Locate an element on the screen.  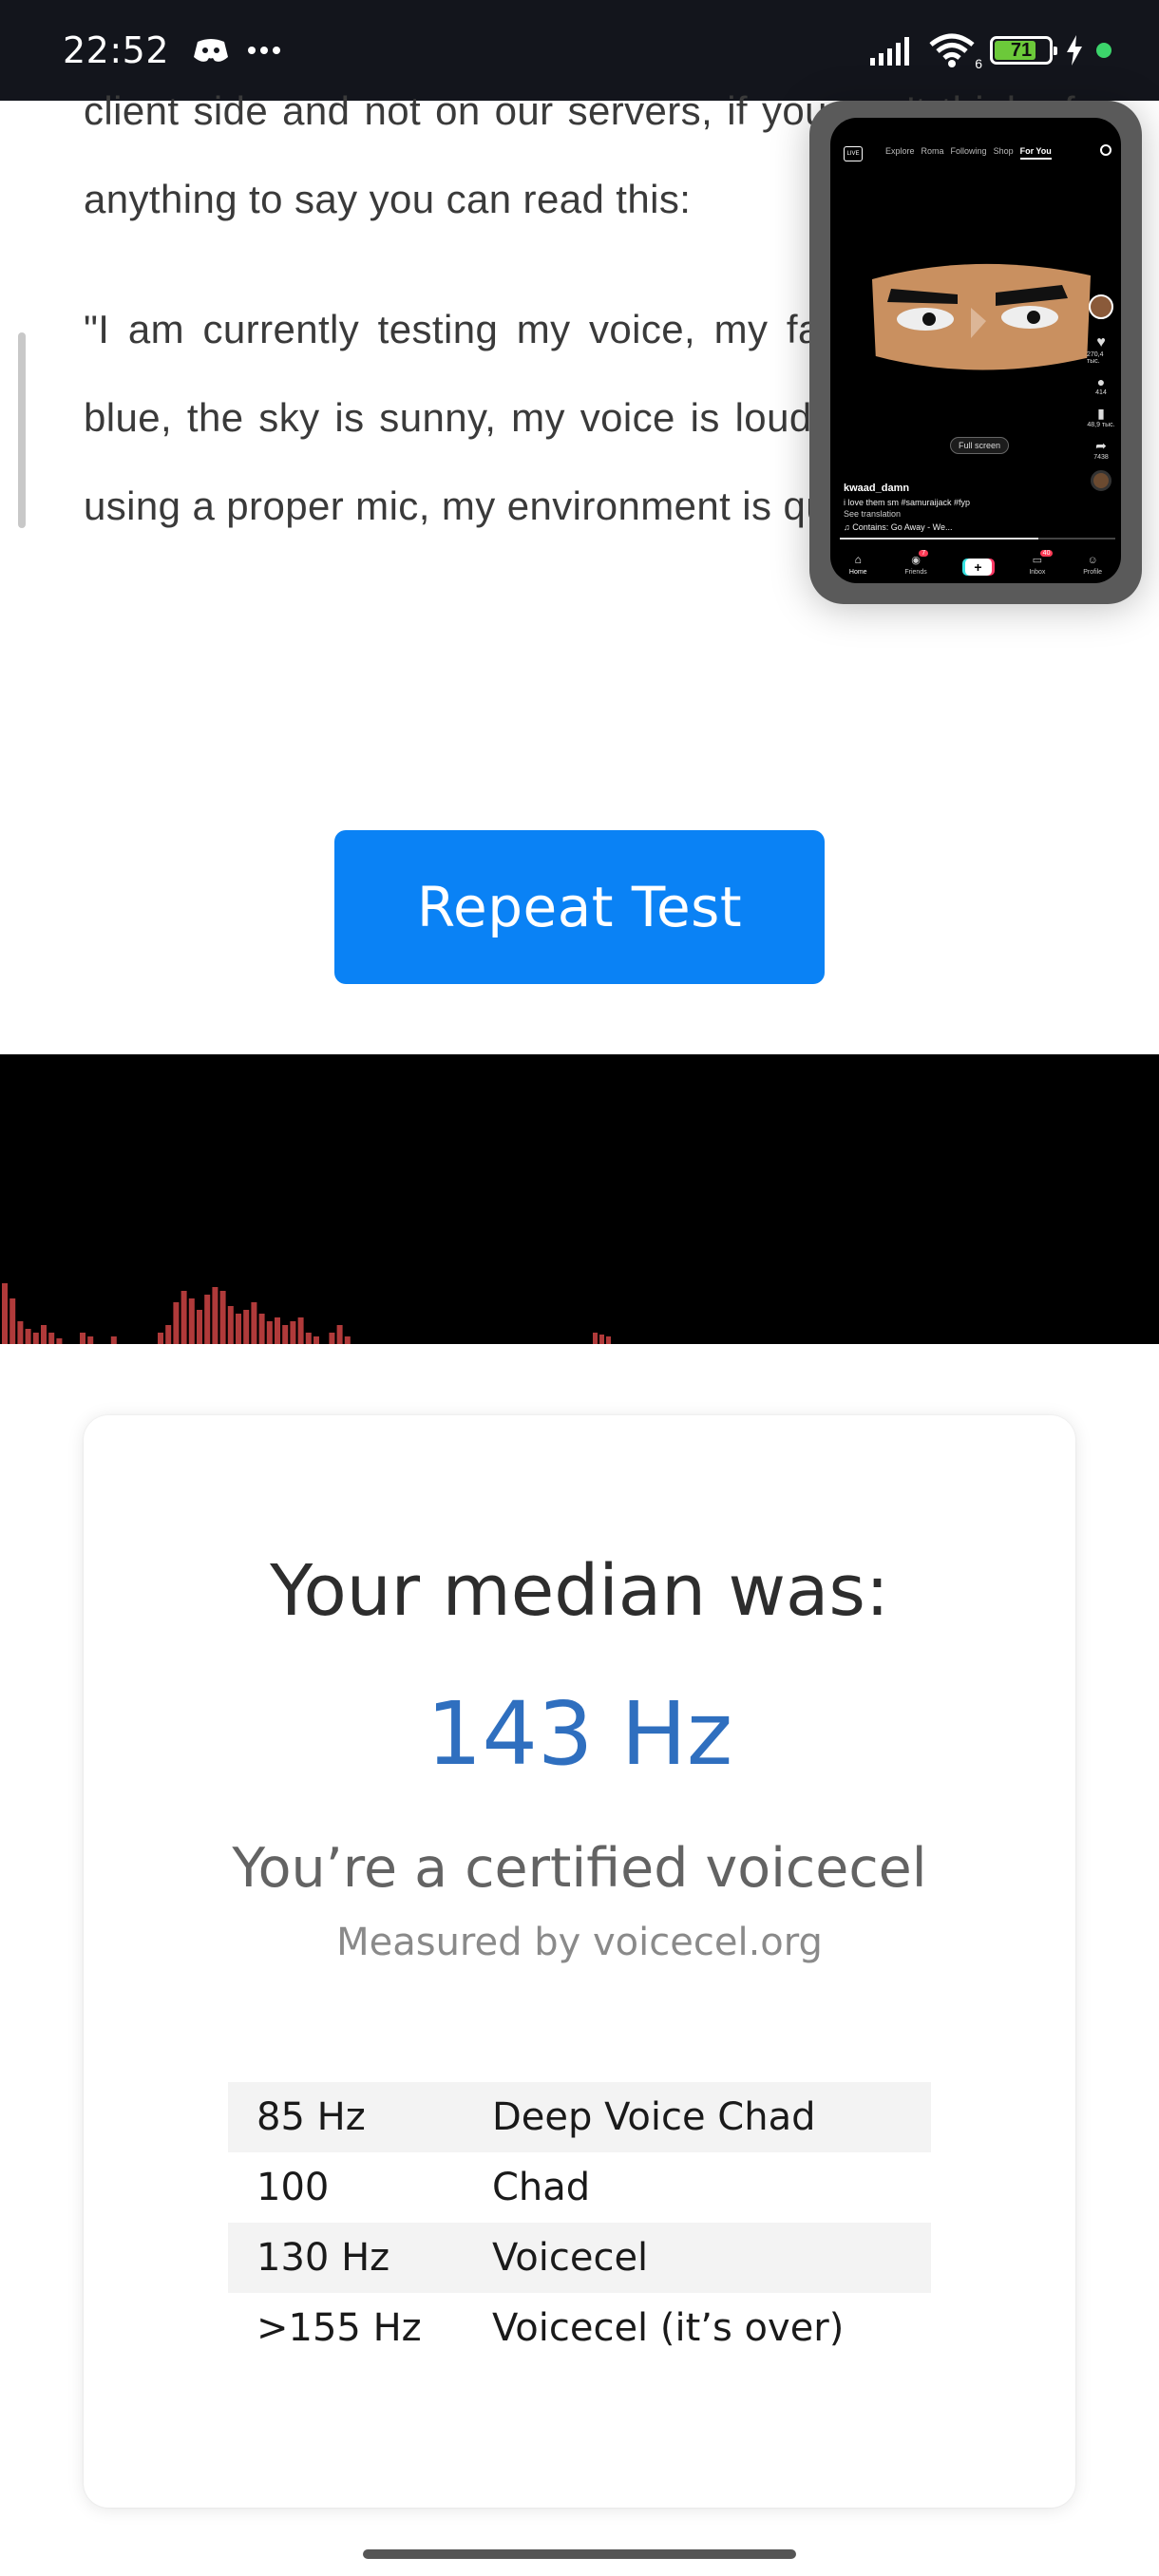
scale-label: Chad is located at coordinates (541, 2187).